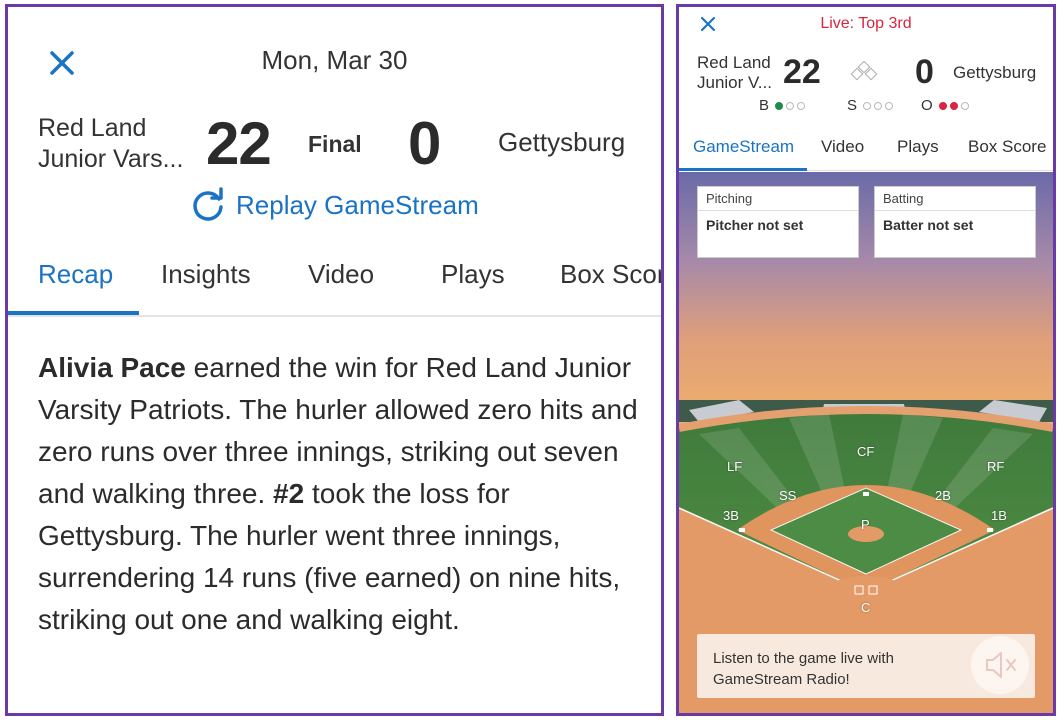  I want to click on position-lf: LF, so click(735, 466).